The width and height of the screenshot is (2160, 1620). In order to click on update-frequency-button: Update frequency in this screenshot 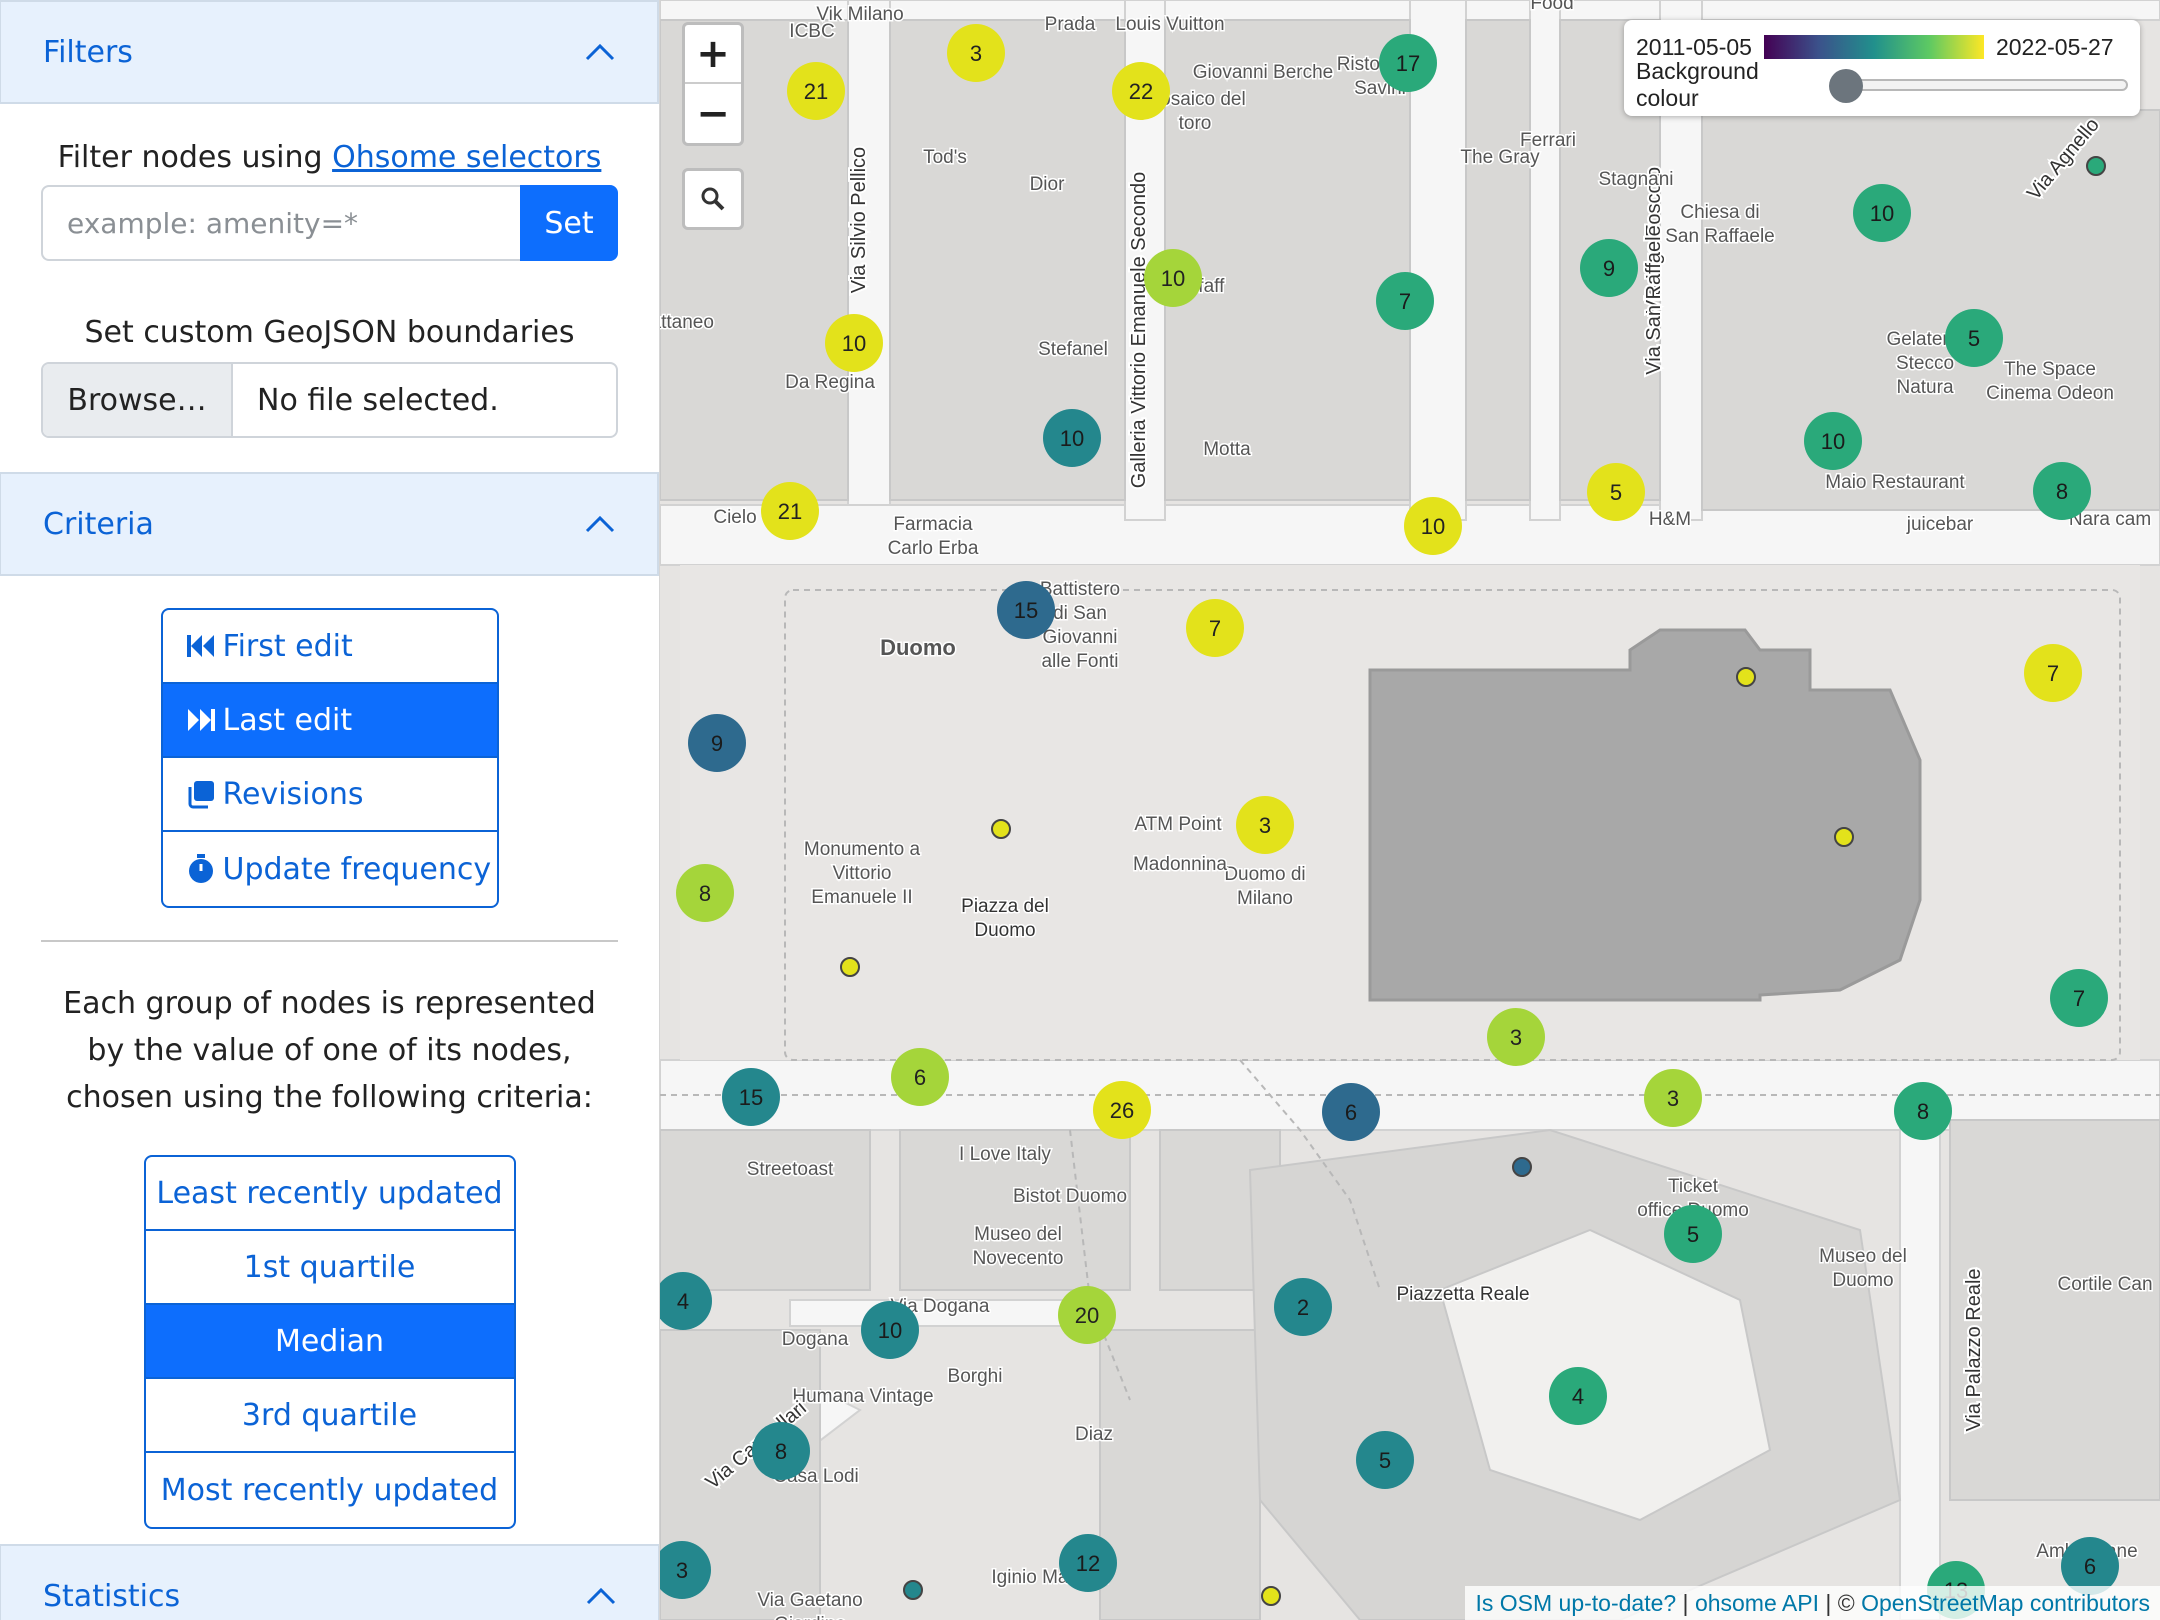, I will do `click(330, 869)`.